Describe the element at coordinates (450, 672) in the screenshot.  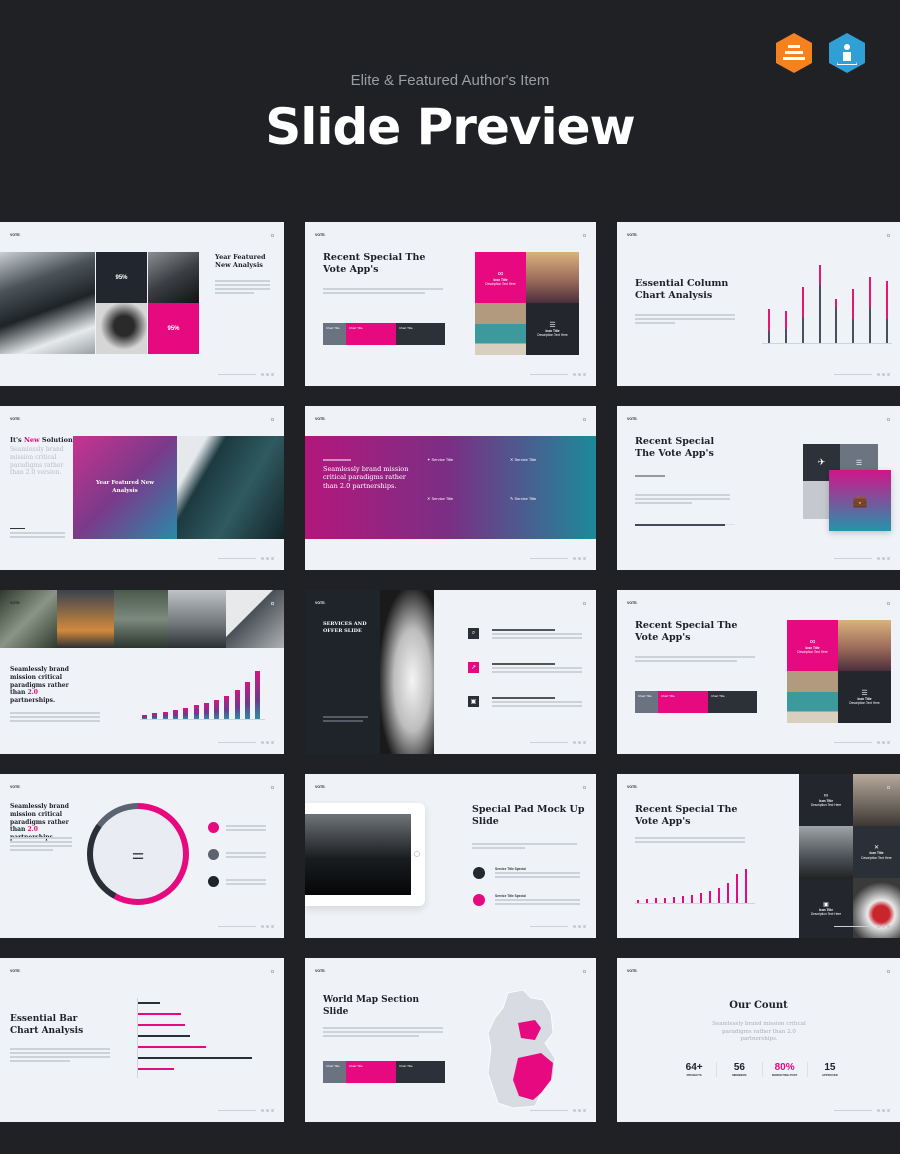
I see `slide-services-offer: SERVICES AND OFFER SLIDE ⌕ ↗ ▣ VOTE.` at that location.